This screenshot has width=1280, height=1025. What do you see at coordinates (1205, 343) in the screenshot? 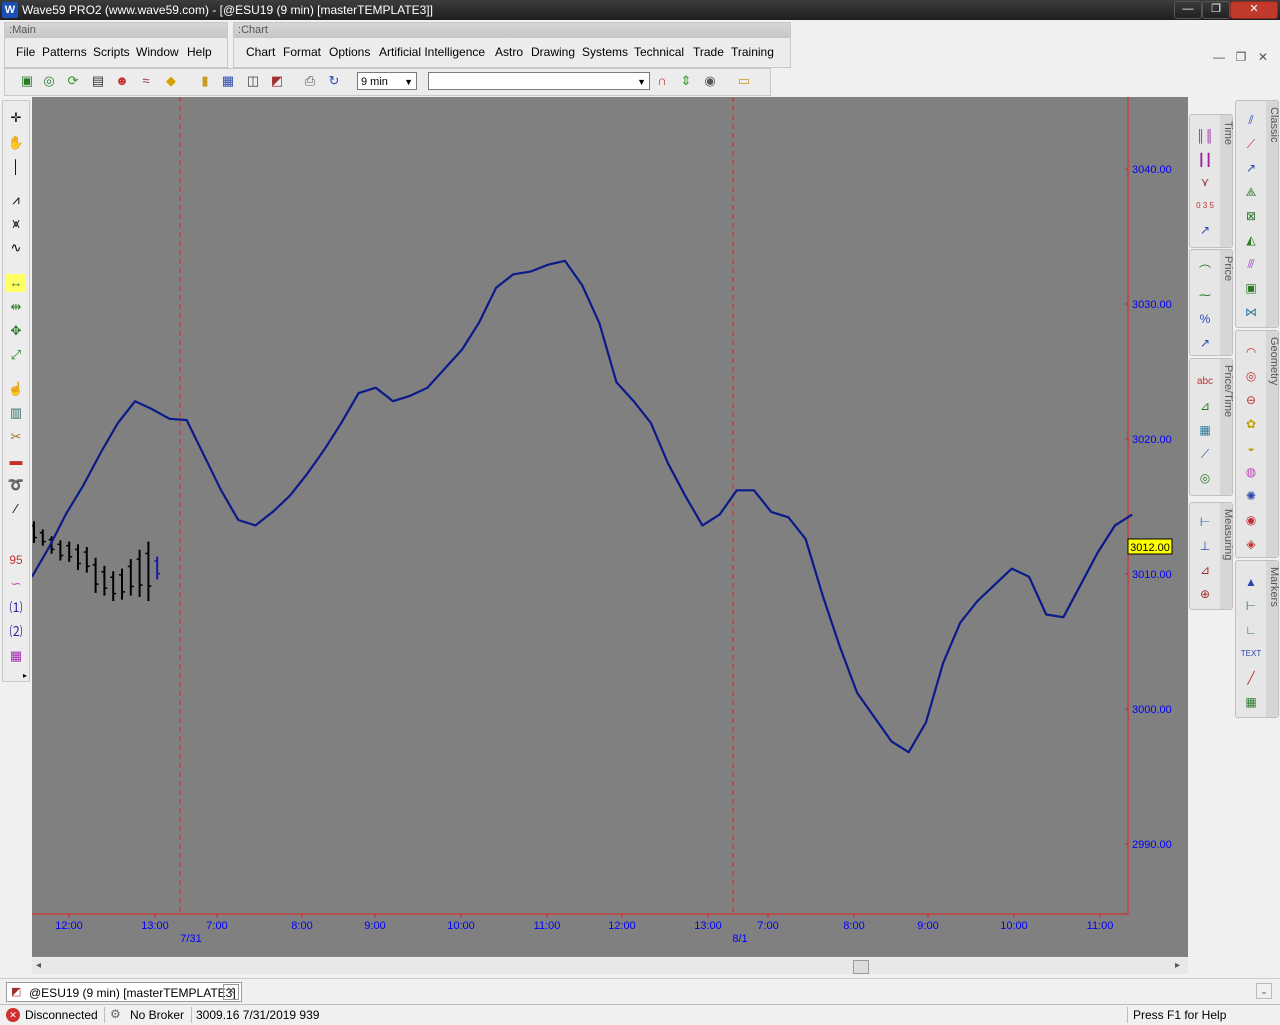
I see `price-projection-icon: ↗` at bounding box center [1205, 343].